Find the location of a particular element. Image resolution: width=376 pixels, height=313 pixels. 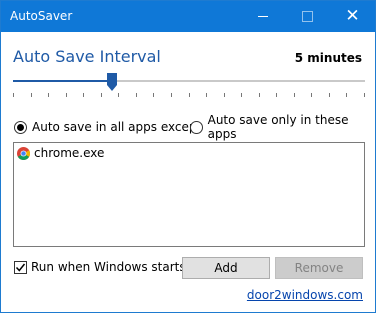

interval-label: Auto Save Interval is located at coordinates (87, 56).